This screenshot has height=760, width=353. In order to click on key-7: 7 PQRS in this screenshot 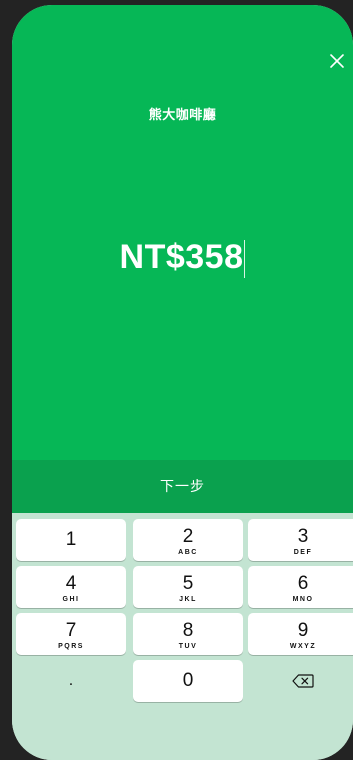, I will do `click(71, 634)`.